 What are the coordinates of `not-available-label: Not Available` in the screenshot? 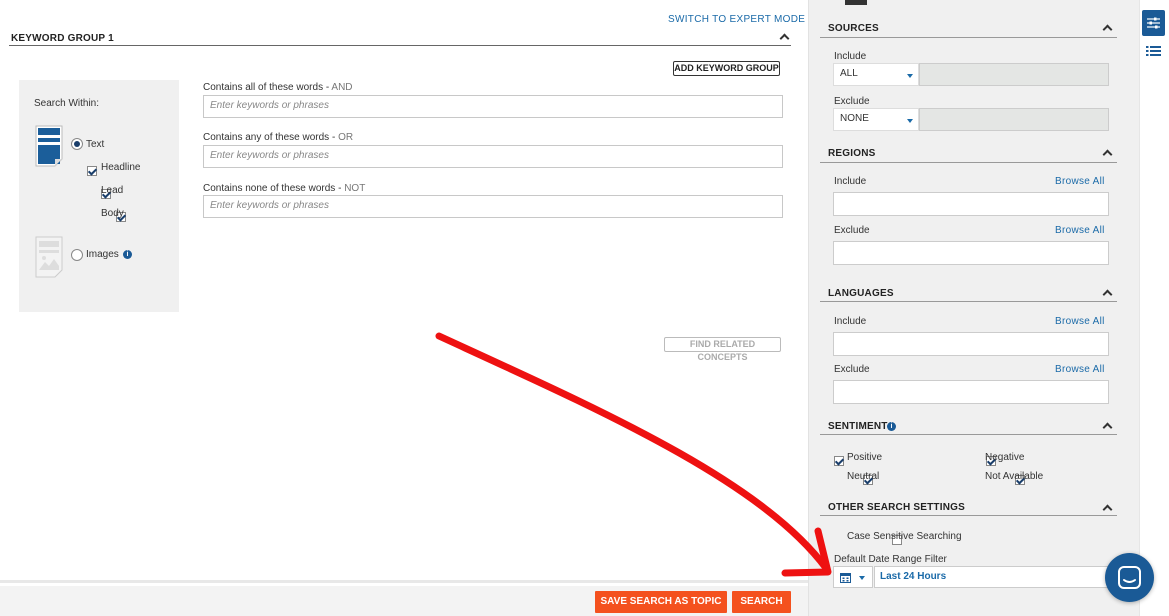 It's located at (1014, 476).